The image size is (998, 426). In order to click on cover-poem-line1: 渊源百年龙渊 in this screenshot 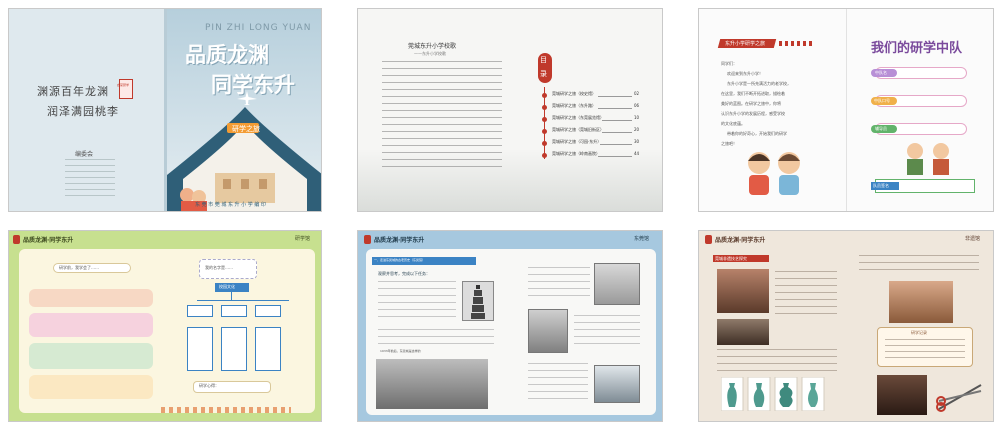, I will do `click(73, 91)`.